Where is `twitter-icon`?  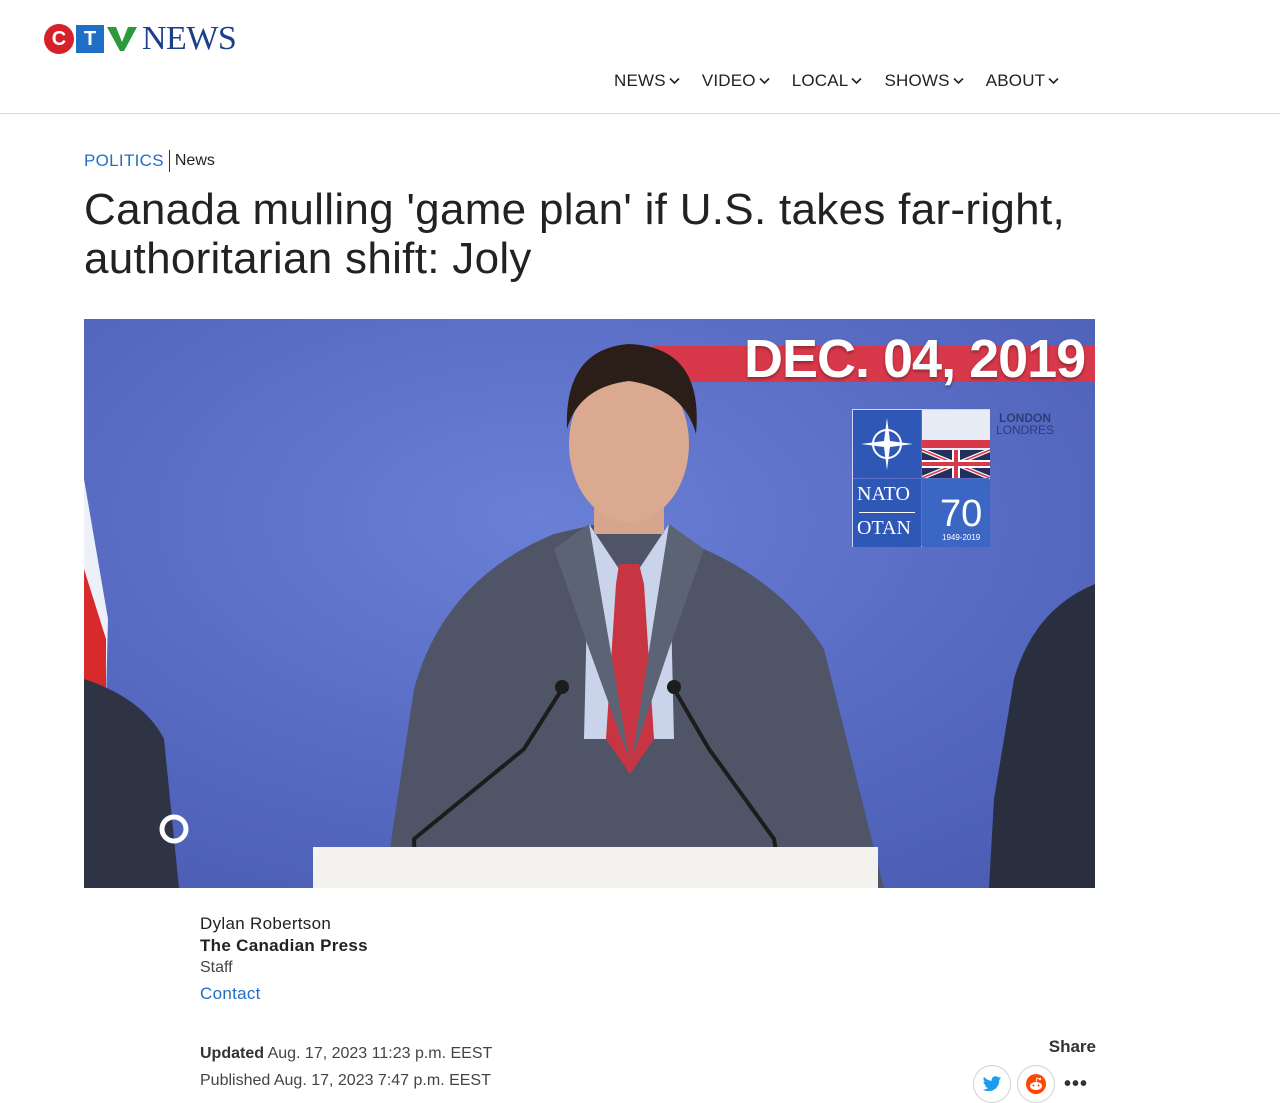 twitter-icon is located at coordinates (992, 1083).